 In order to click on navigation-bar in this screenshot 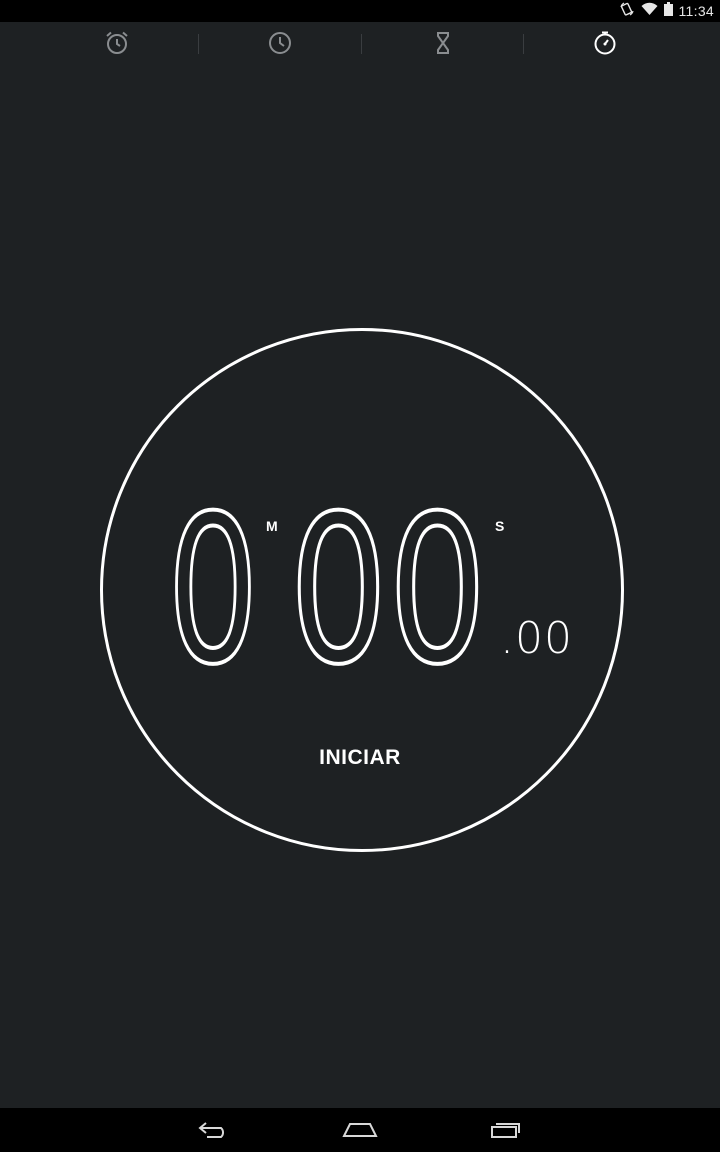, I will do `click(360, 1130)`.